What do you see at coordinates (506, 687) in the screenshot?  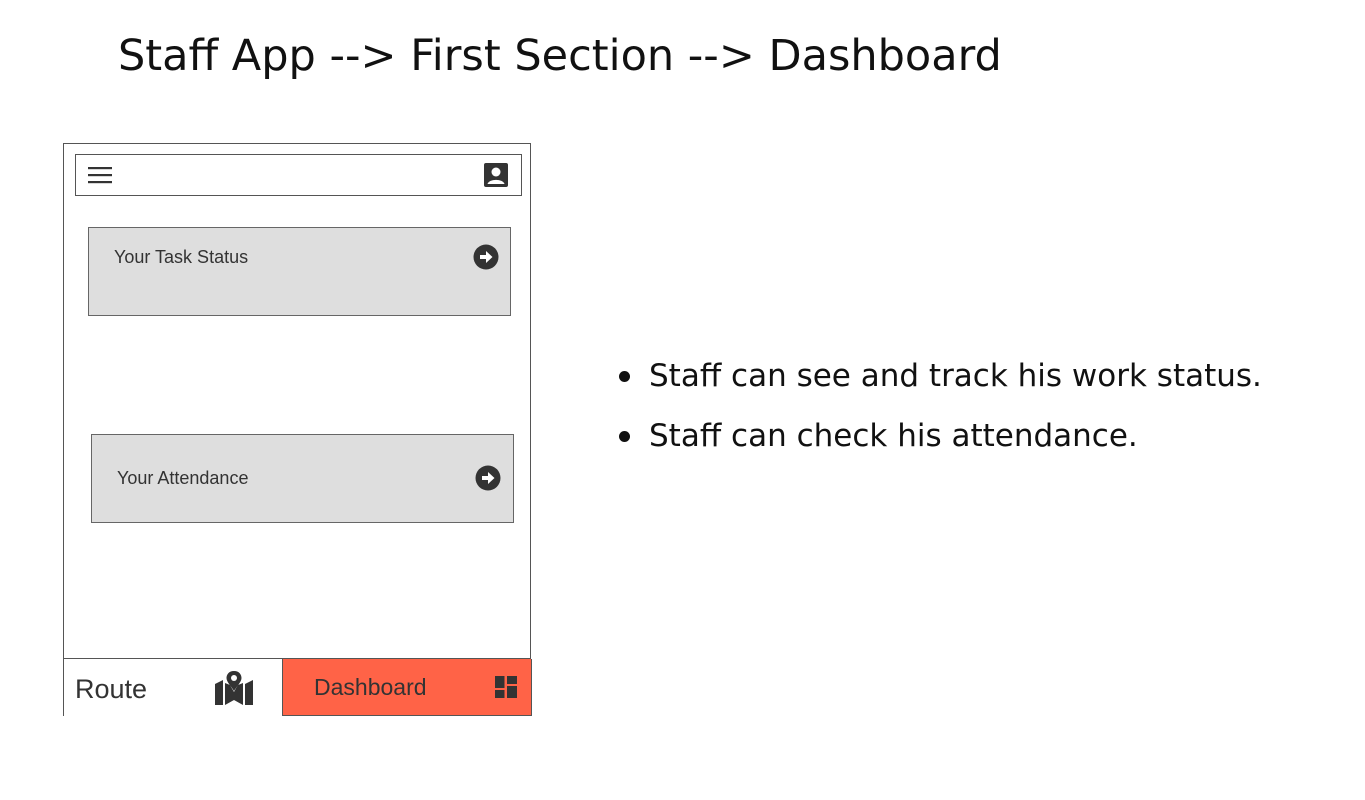 I see `dashboard-icon` at bounding box center [506, 687].